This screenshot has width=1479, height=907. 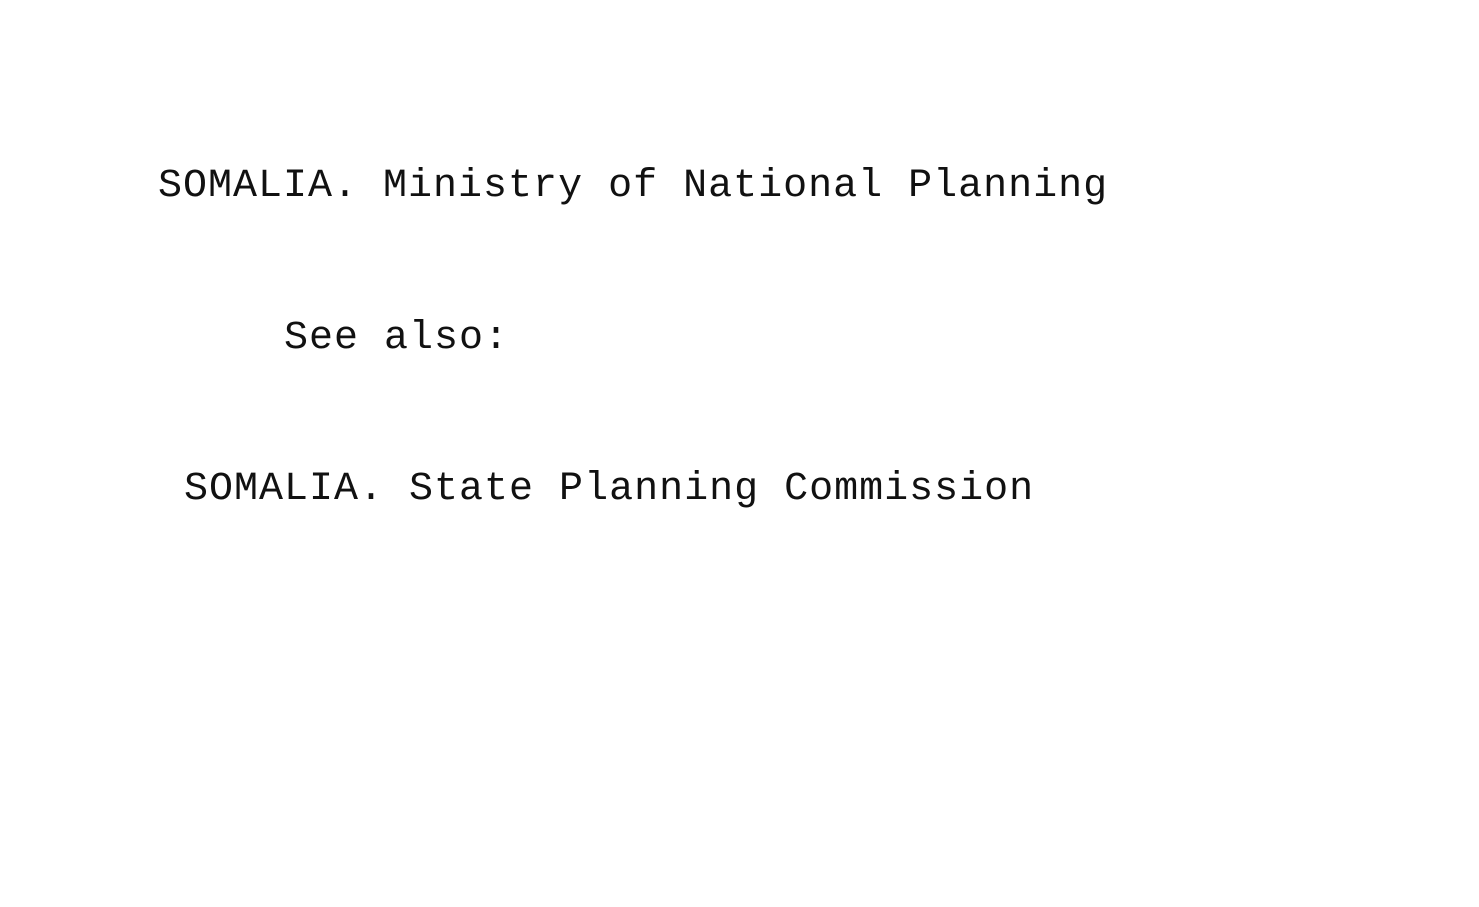 What do you see at coordinates (397, 338) in the screenshot?
I see `see-also-label: See also:` at bounding box center [397, 338].